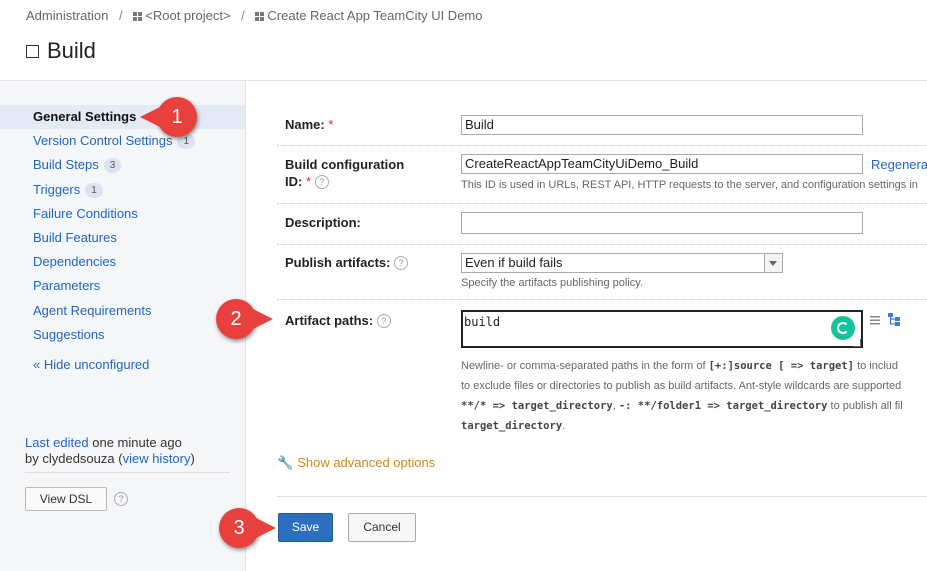 The image size is (927, 571). I want to click on build-config-icon, so click(32, 51).